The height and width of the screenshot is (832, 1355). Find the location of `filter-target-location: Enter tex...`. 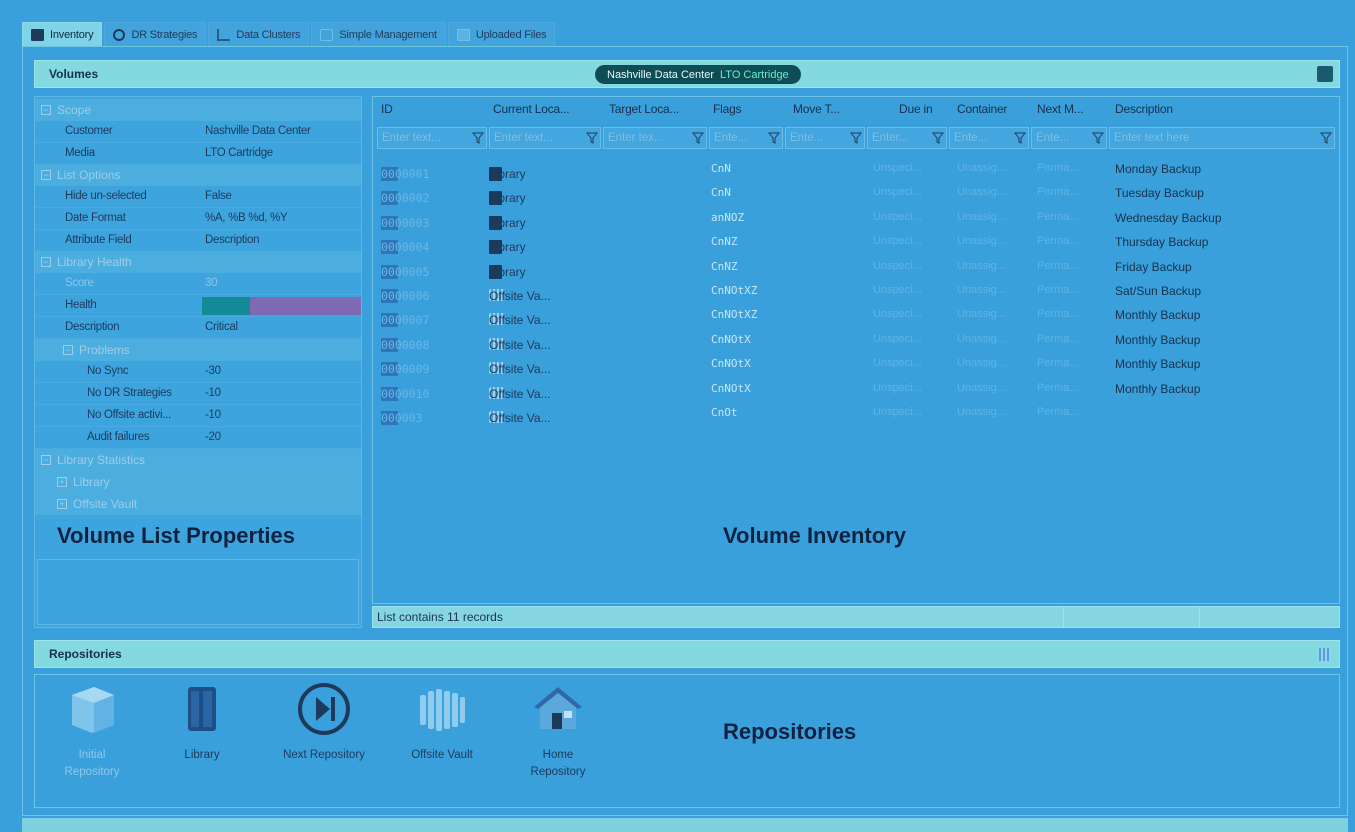

filter-target-location: Enter tex... is located at coordinates (655, 138).